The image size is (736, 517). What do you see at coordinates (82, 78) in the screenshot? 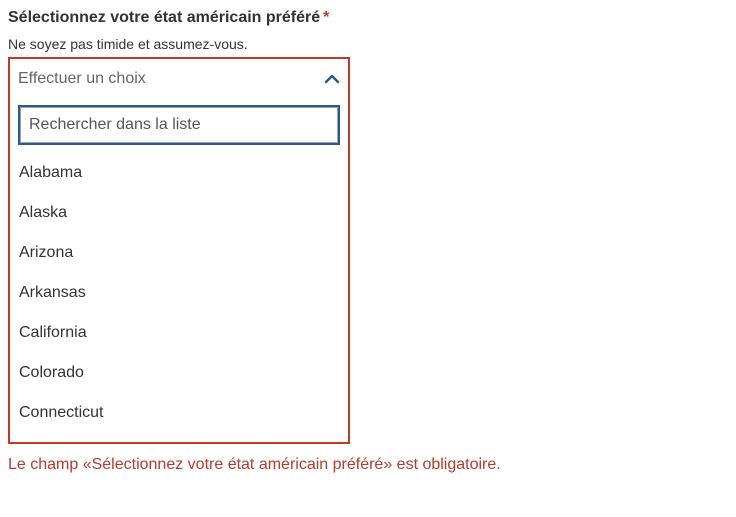
I see `select-placeholder: Effectuer un choix` at bounding box center [82, 78].